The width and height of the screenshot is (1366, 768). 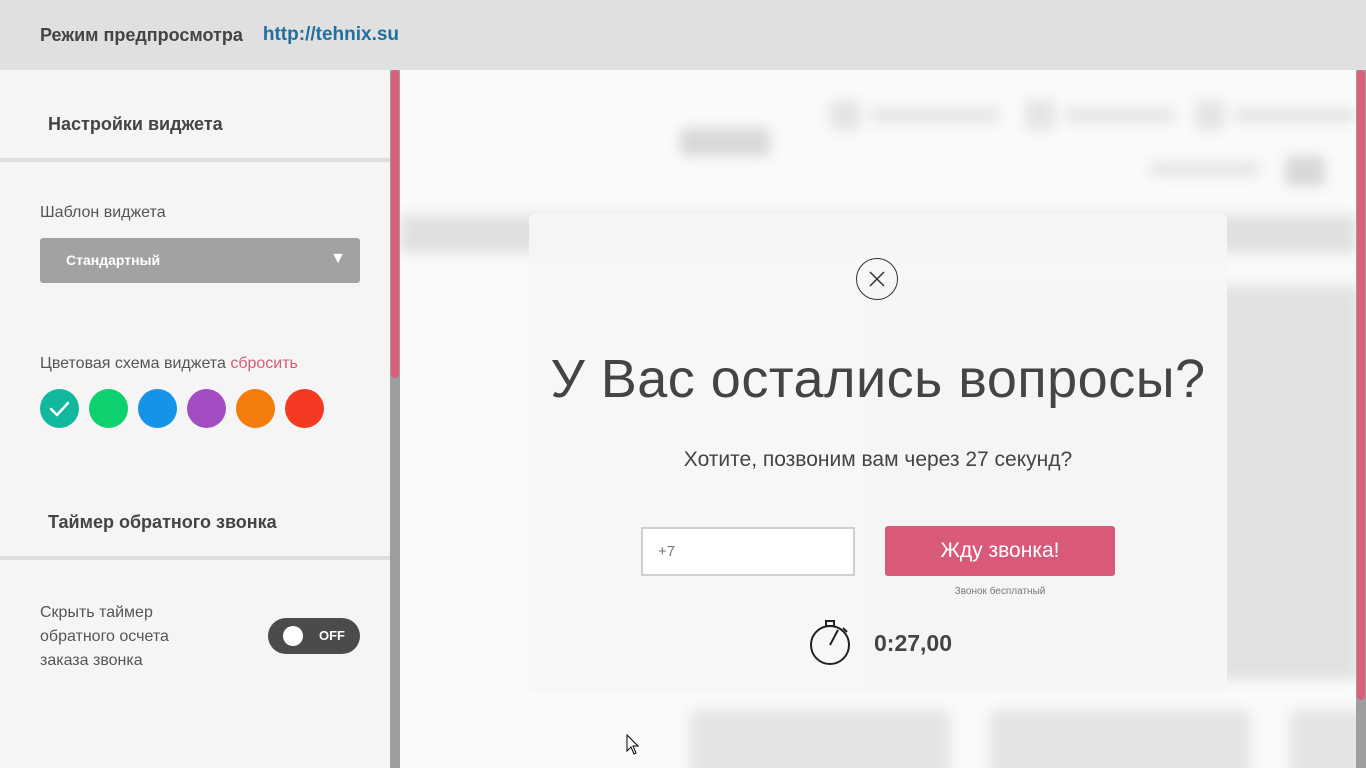 What do you see at coordinates (157, 408) in the screenshot?
I see `color-swatch-blue` at bounding box center [157, 408].